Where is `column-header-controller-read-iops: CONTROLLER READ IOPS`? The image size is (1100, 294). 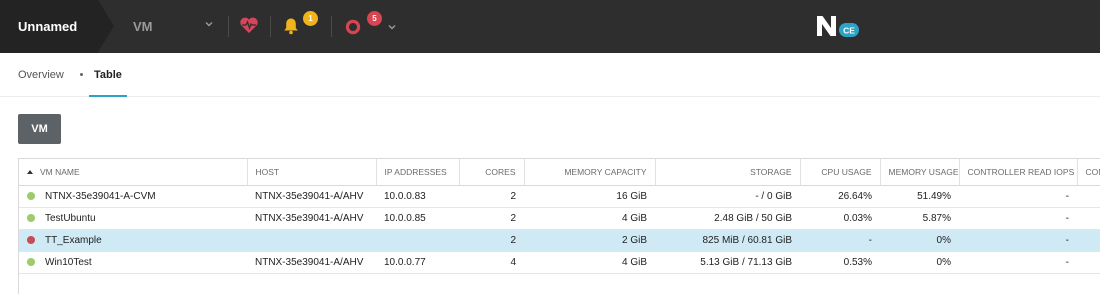
column-header-controller-read-iops: CONTROLLER READ IOPS is located at coordinates (1018, 172).